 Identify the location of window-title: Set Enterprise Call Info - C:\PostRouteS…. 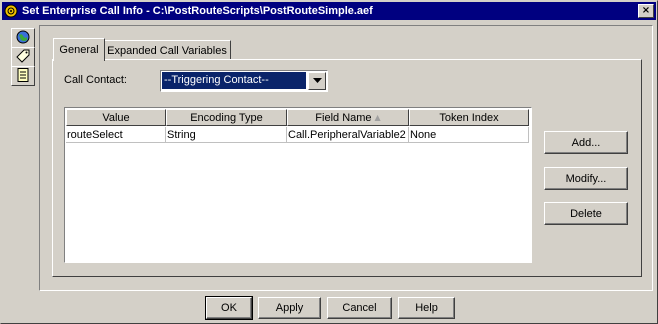
(197, 11).